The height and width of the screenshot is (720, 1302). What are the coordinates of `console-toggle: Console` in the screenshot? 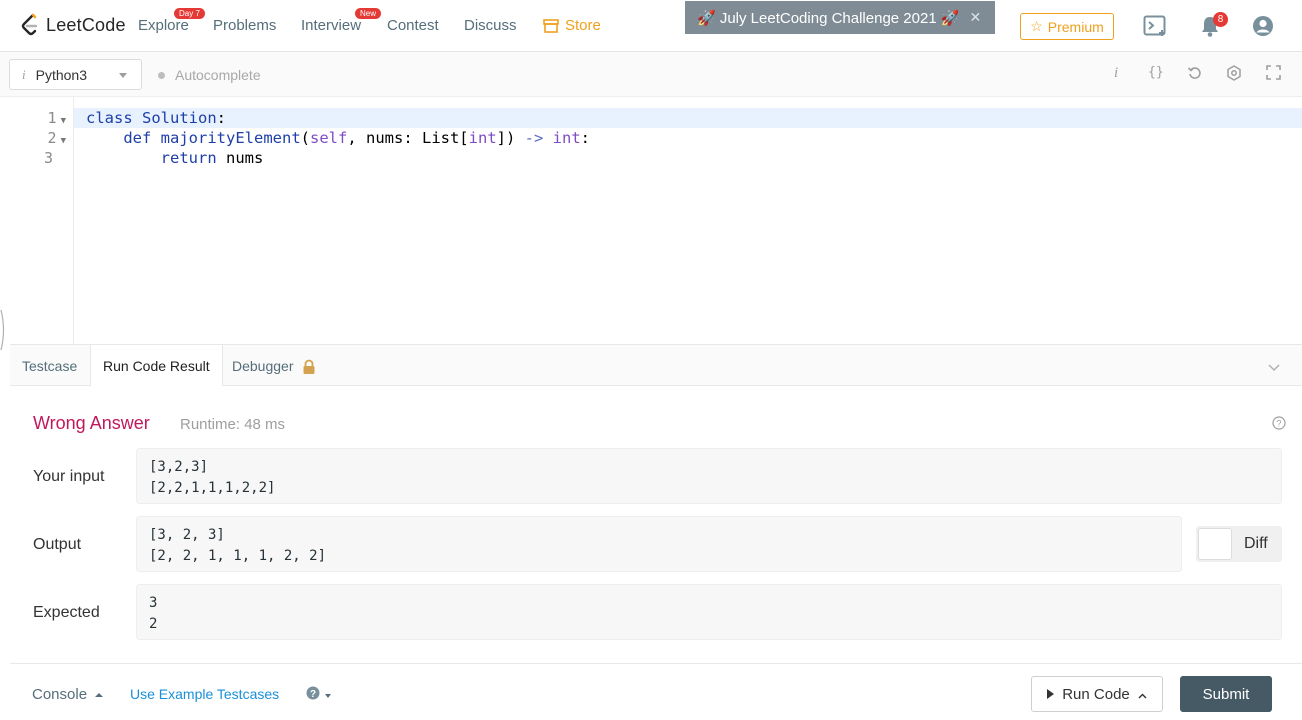 It's located at (68, 694).